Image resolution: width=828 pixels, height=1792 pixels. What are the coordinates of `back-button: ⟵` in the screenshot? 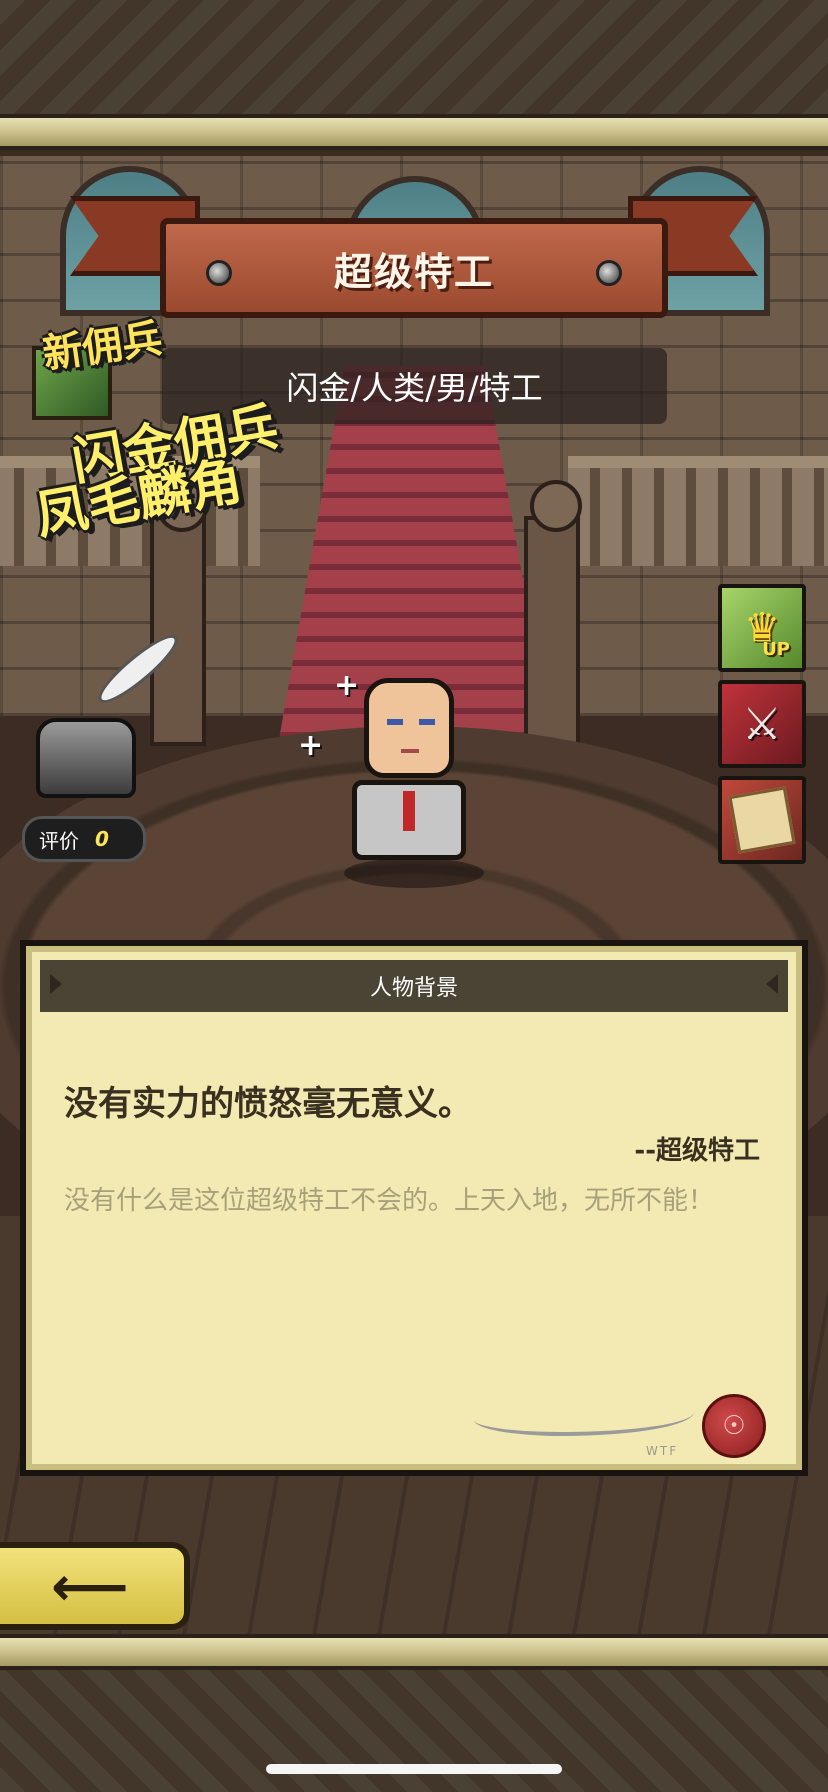 It's located at (95, 1586).